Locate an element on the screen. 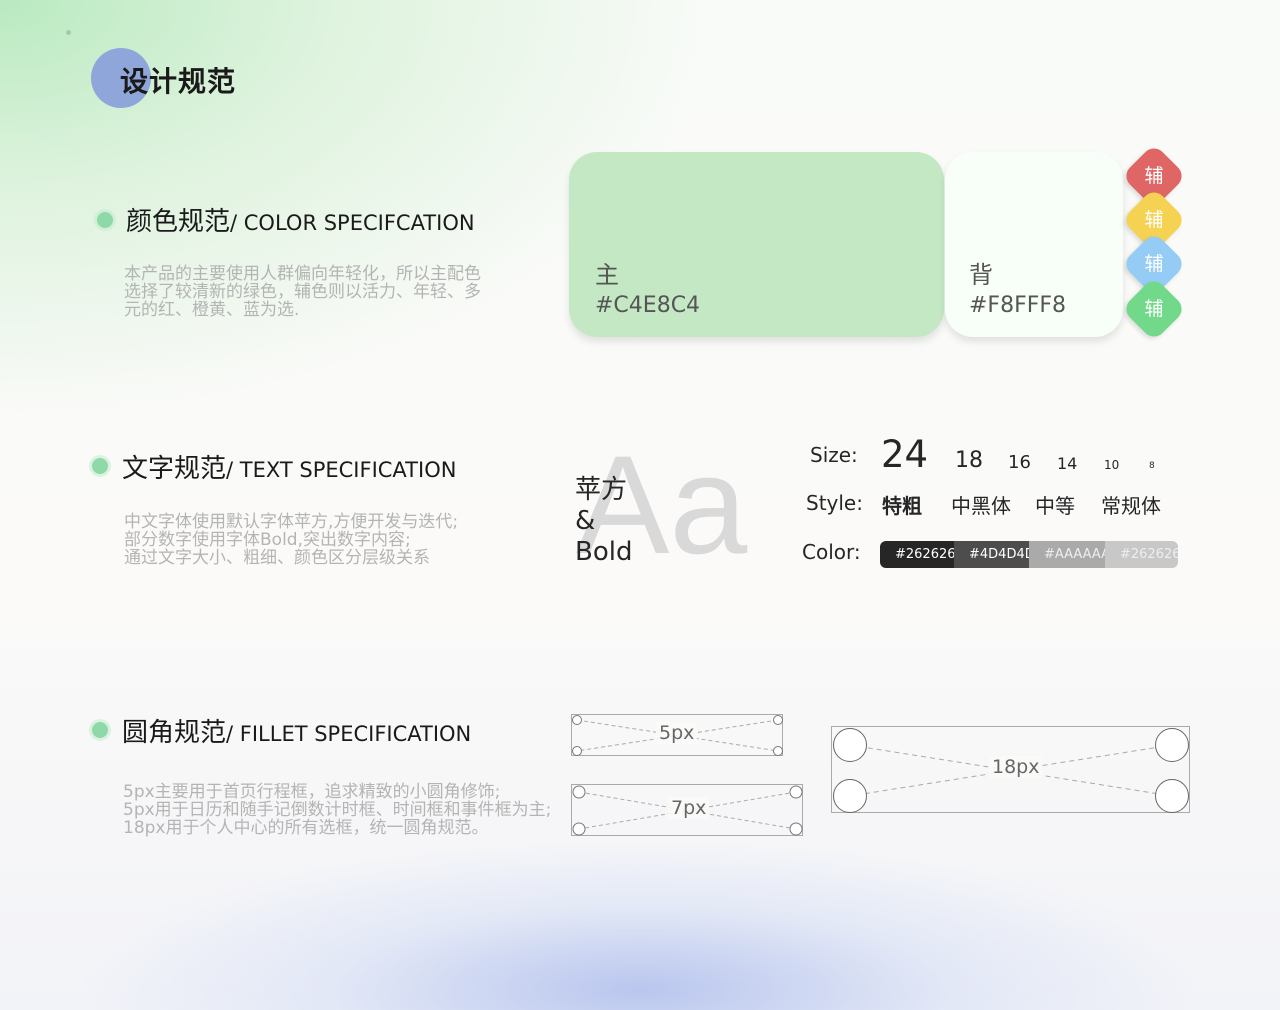 The height and width of the screenshot is (1010, 1280). page-title: 设计规范 is located at coordinates (178, 81).